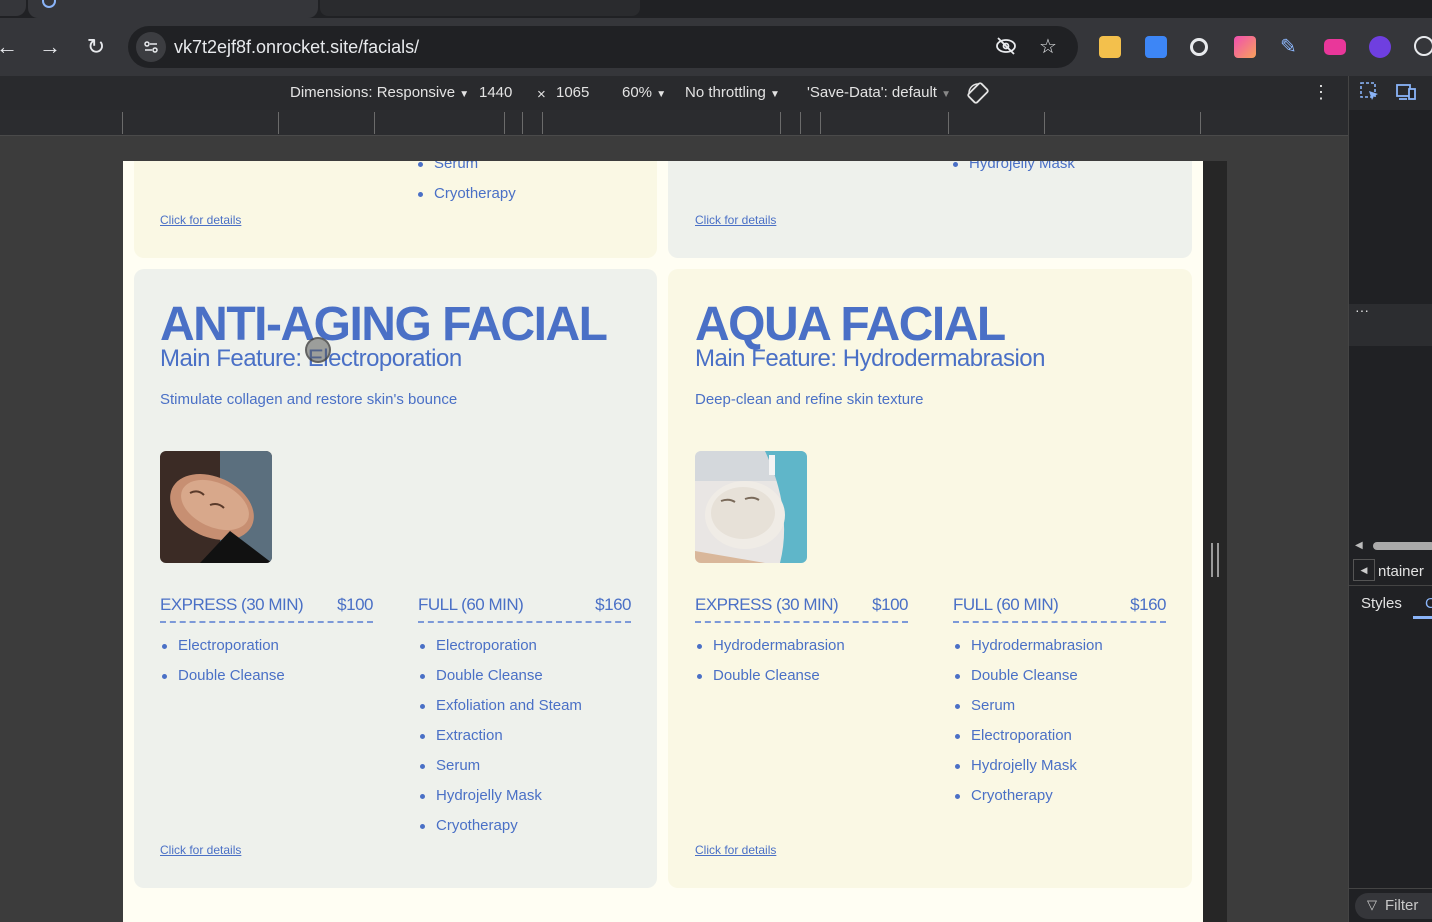  I want to click on devtools-toolbar, so click(1390, 93).